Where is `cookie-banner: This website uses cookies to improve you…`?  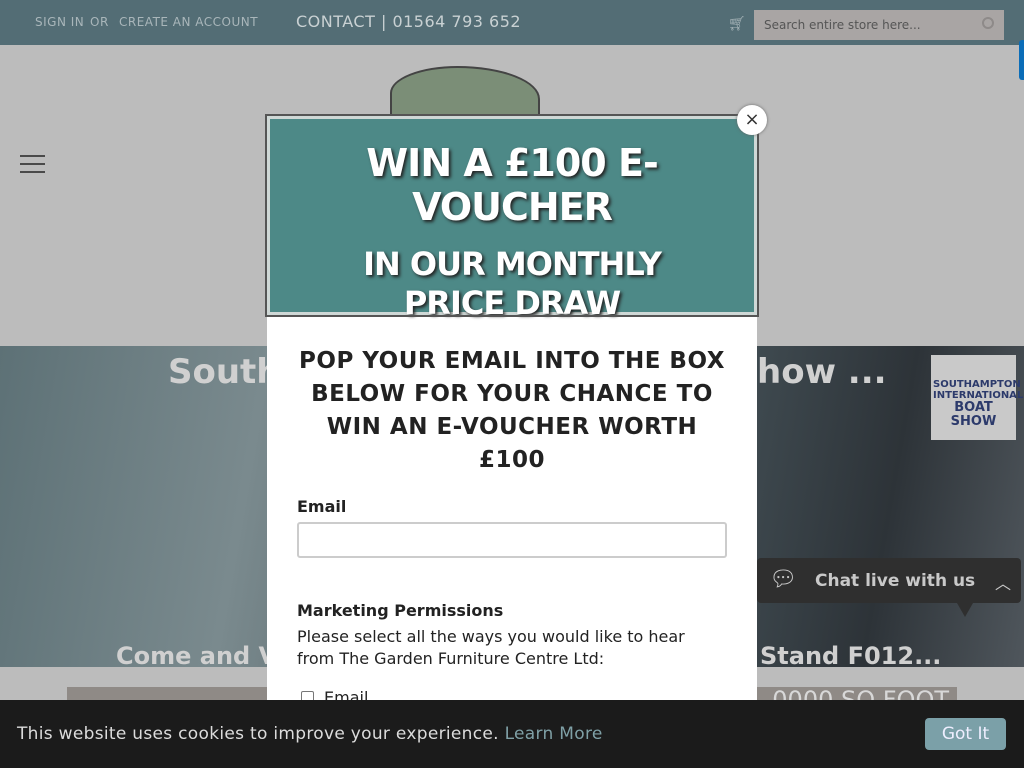
cookie-banner: This website uses cookies to improve you… is located at coordinates (512, 734).